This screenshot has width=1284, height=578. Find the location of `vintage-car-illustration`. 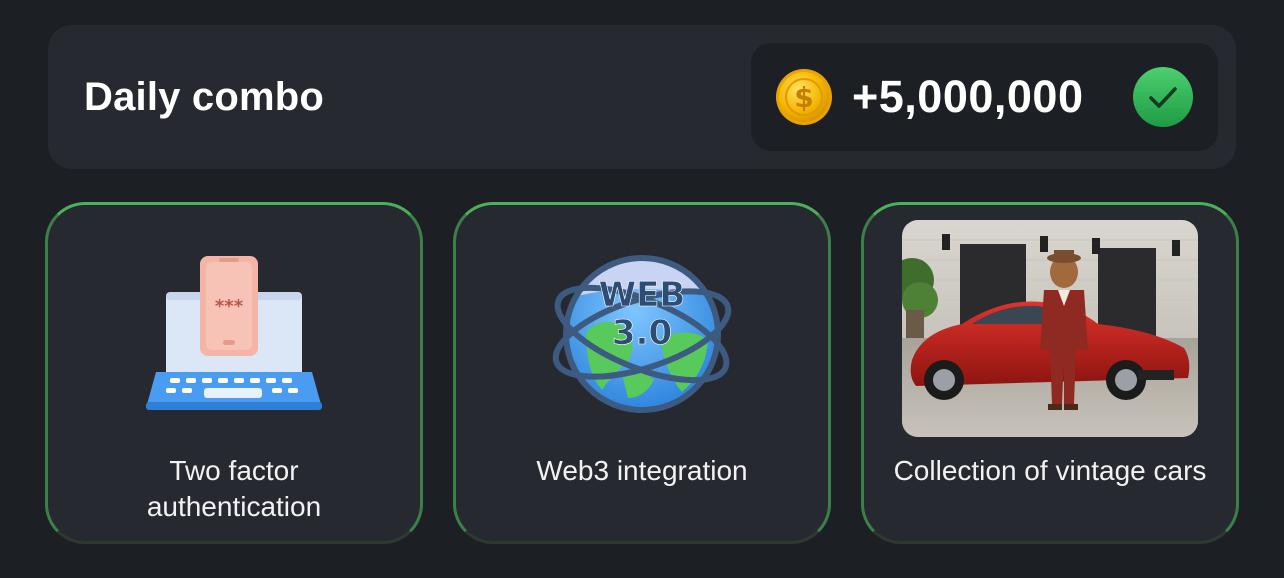

vintage-car-illustration is located at coordinates (1050, 328).